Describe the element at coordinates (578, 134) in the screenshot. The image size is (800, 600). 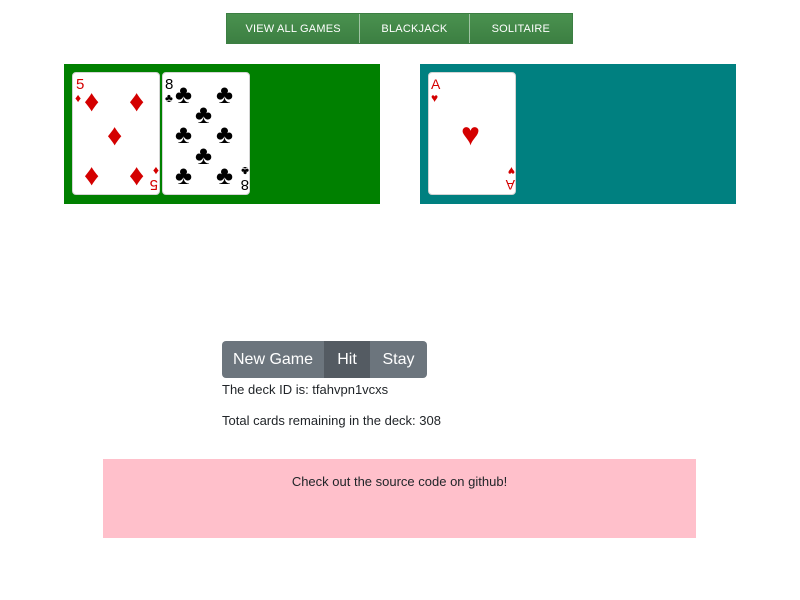
I see `dealer-hand-area: A ♥ ♥ A ♥` at that location.